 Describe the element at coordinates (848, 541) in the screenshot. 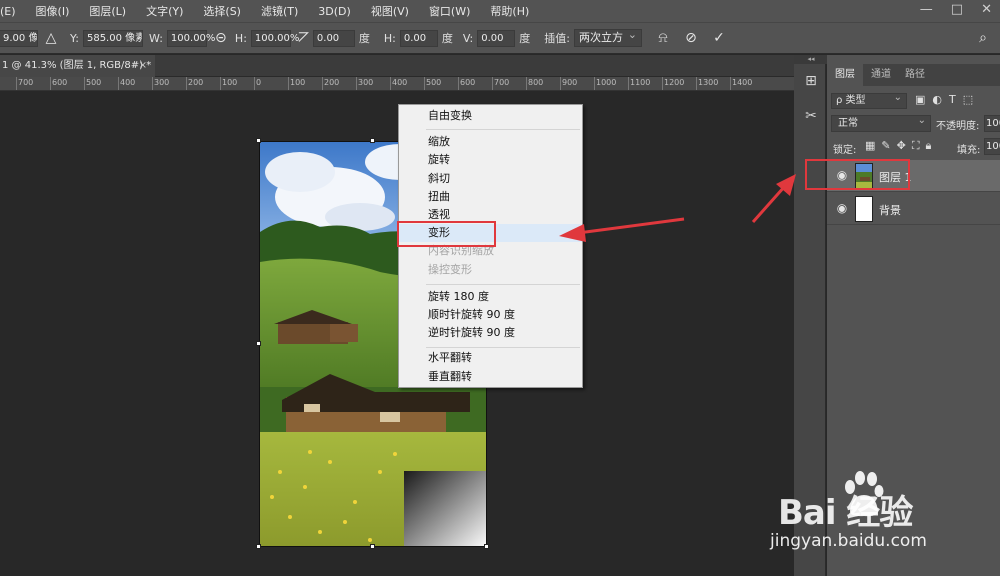

I see `watermark-url: jingyan.baidu.com` at that location.